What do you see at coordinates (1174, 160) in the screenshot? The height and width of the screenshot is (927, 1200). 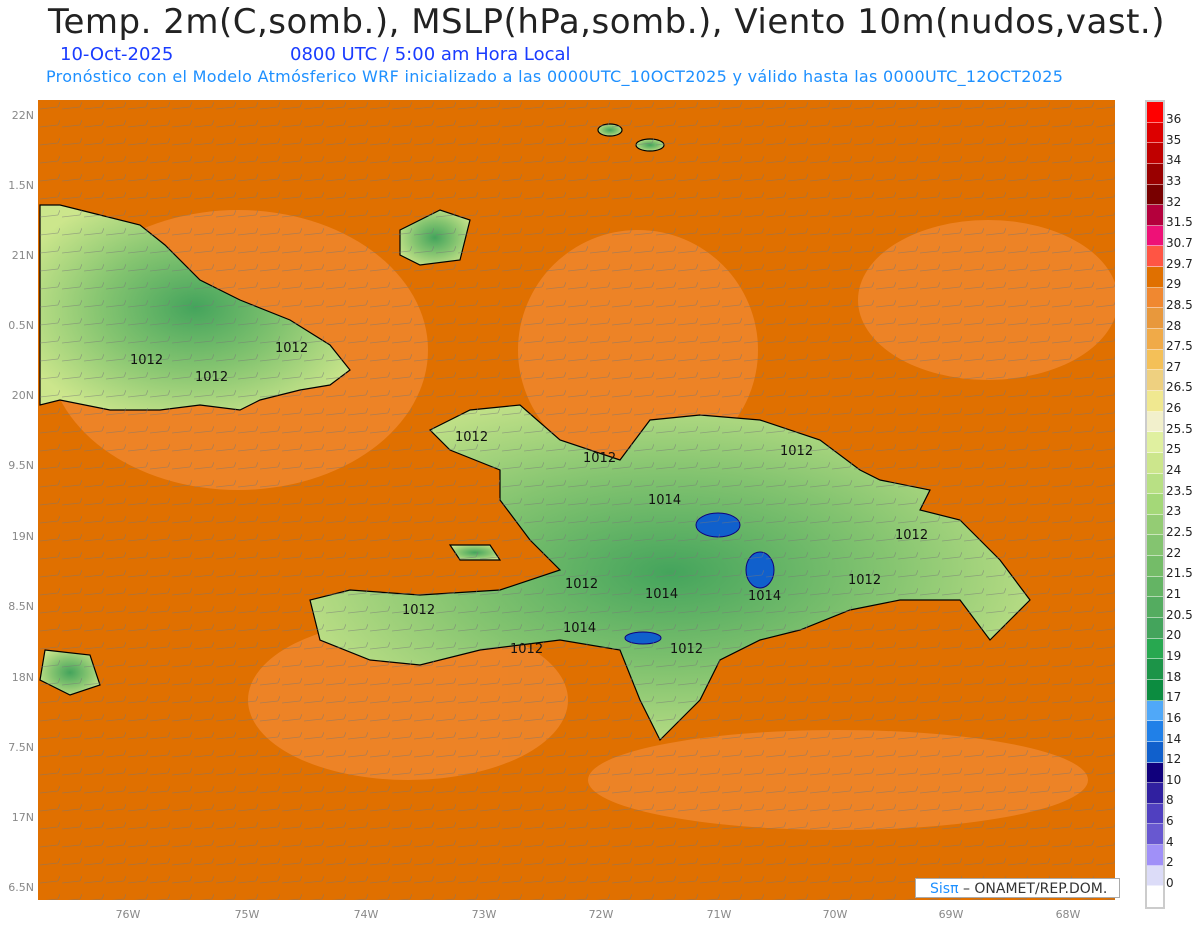 I see `colorbar-label: 34` at bounding box center [1174, 160].